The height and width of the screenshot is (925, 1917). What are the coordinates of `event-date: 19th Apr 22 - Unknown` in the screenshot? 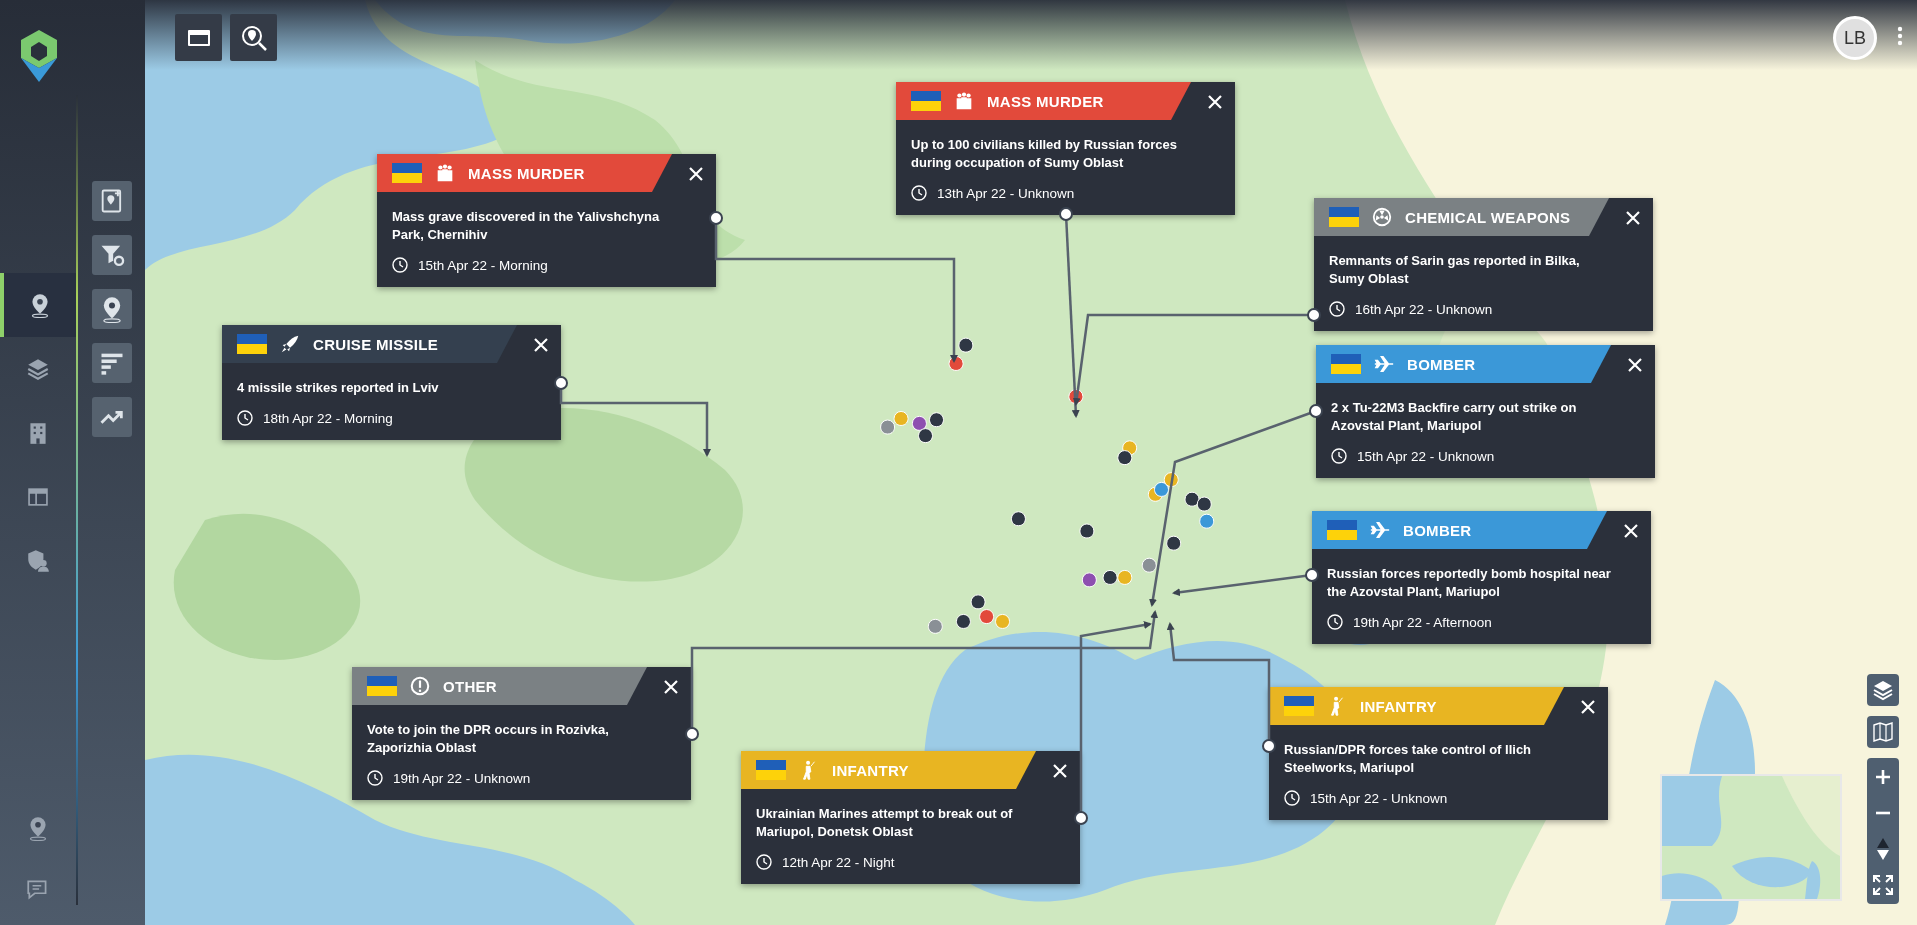 It's located at (462, 778).